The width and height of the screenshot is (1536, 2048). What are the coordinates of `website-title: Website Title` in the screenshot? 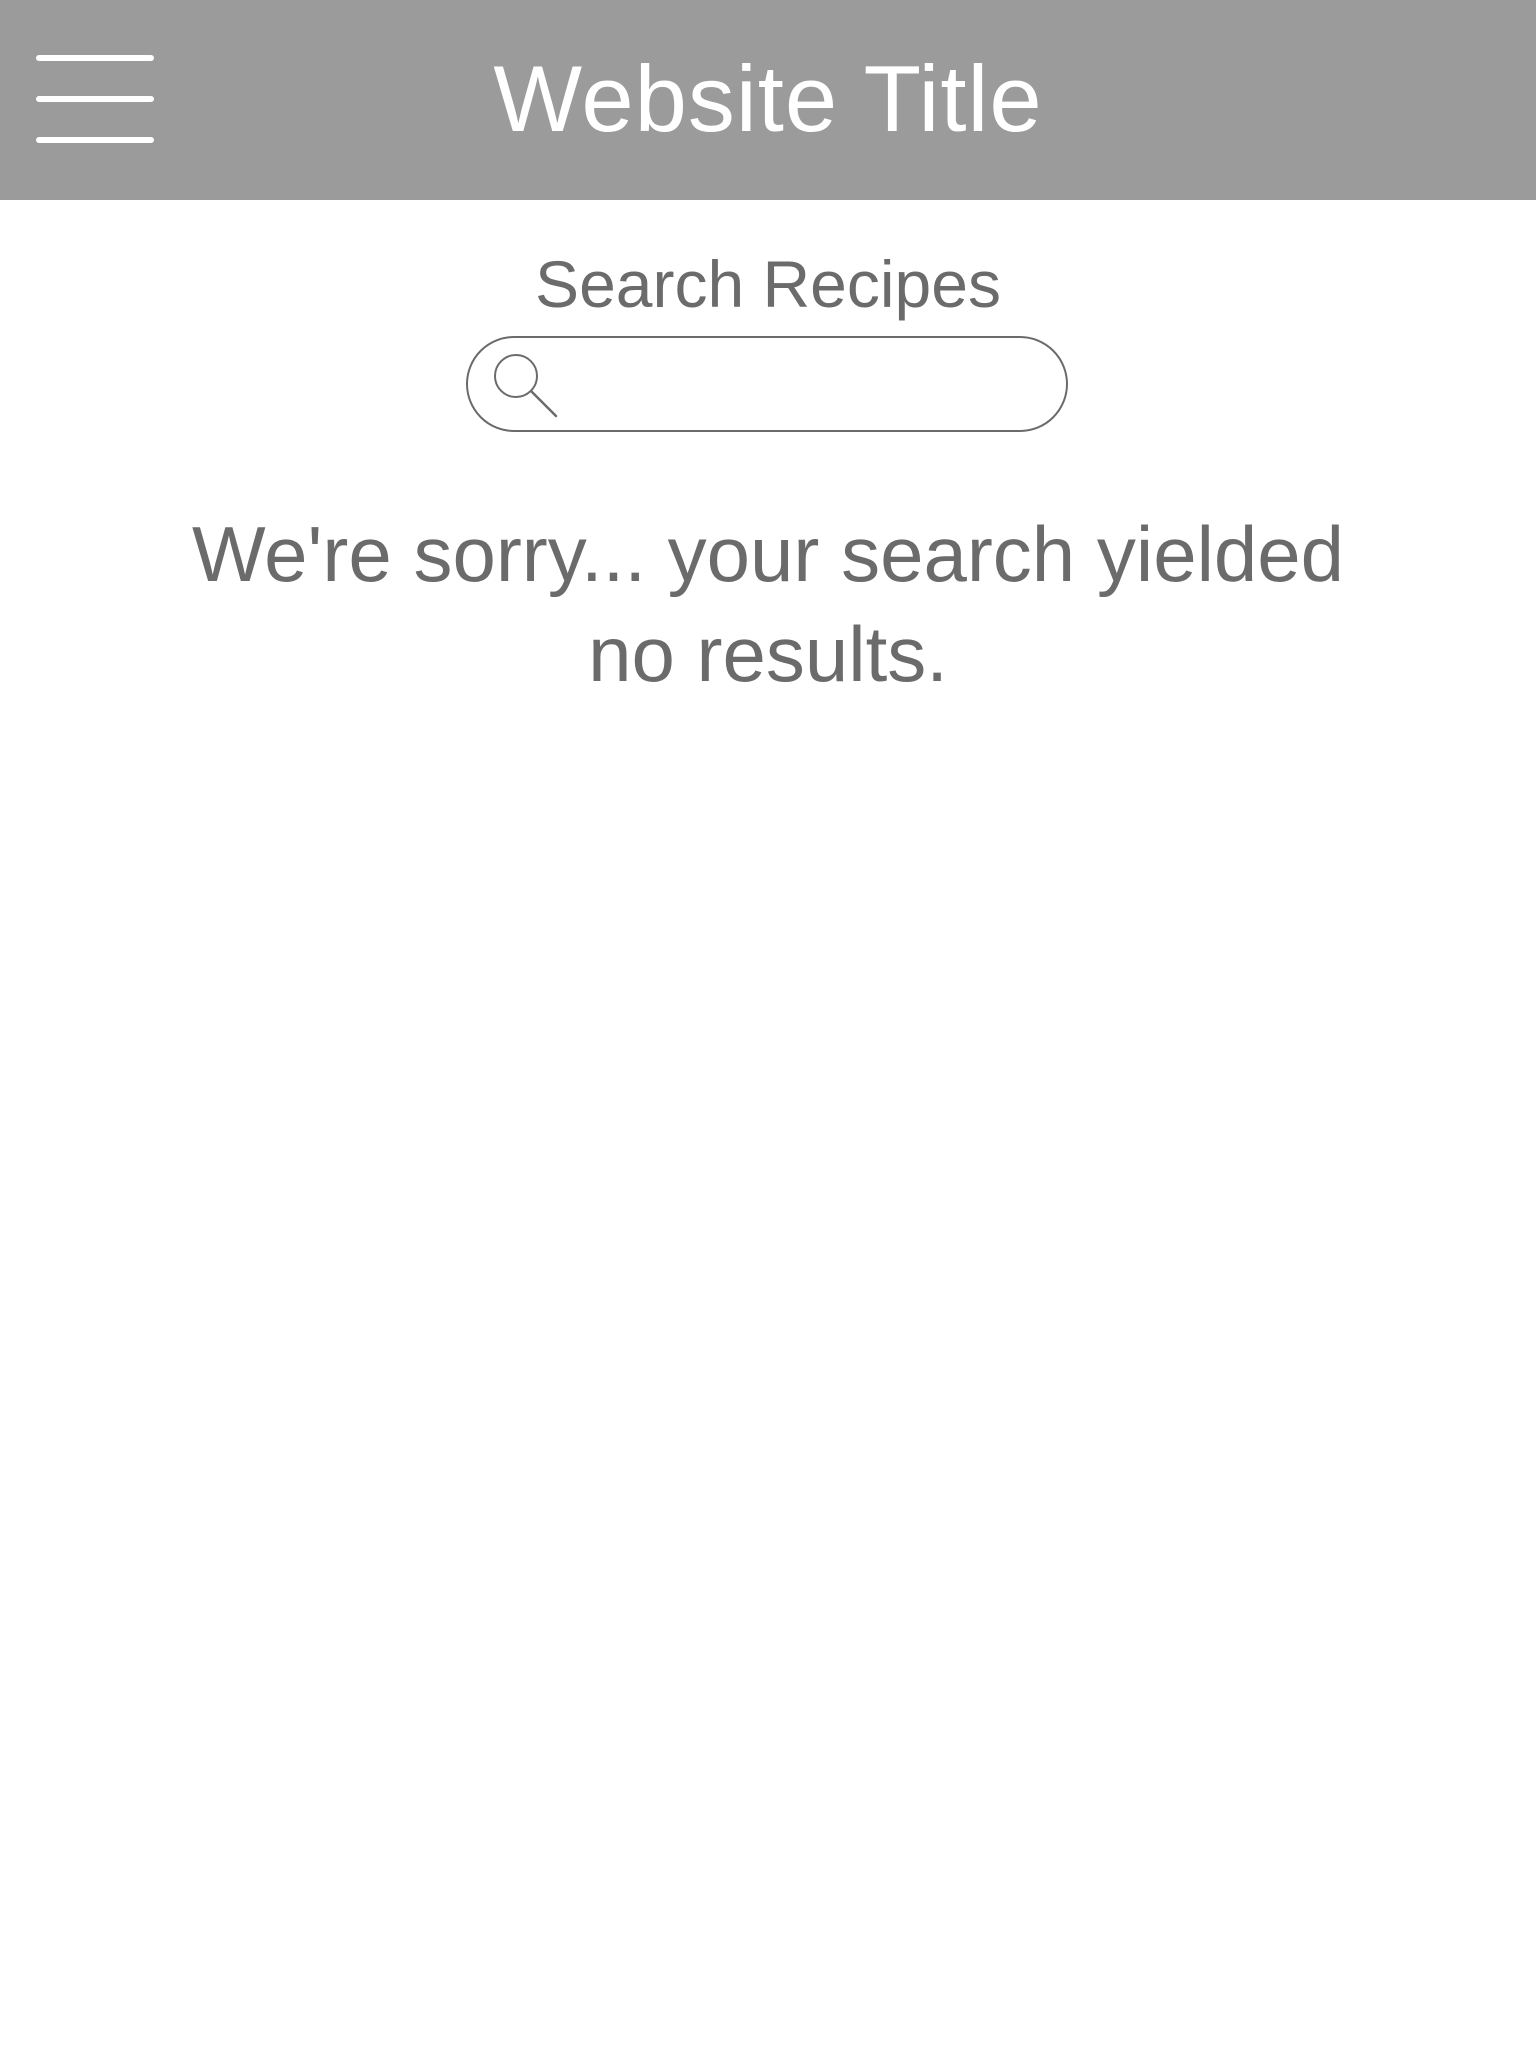 It's located at (768, 98).